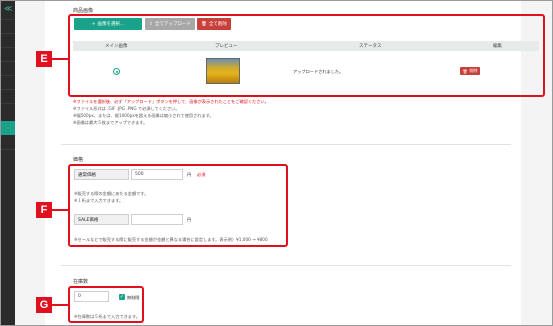 The width and height of the screenshot is (553, 326). Describe the element at coordinates (8, 163) in the screenshot. I see `left-sidebar: ≪` at that location.